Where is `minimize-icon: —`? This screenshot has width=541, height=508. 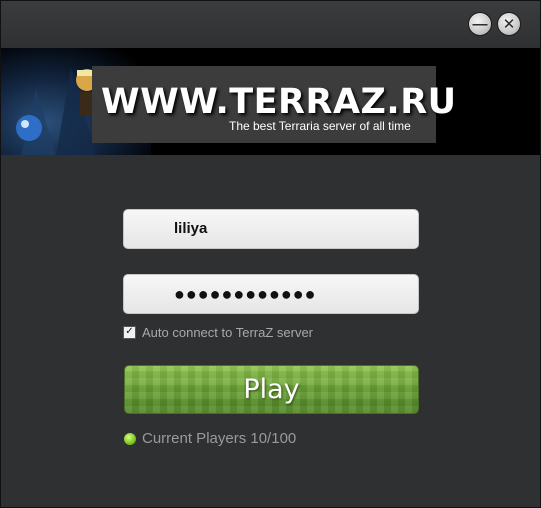 minimize-icon: — is located at coordinates (480, 24).